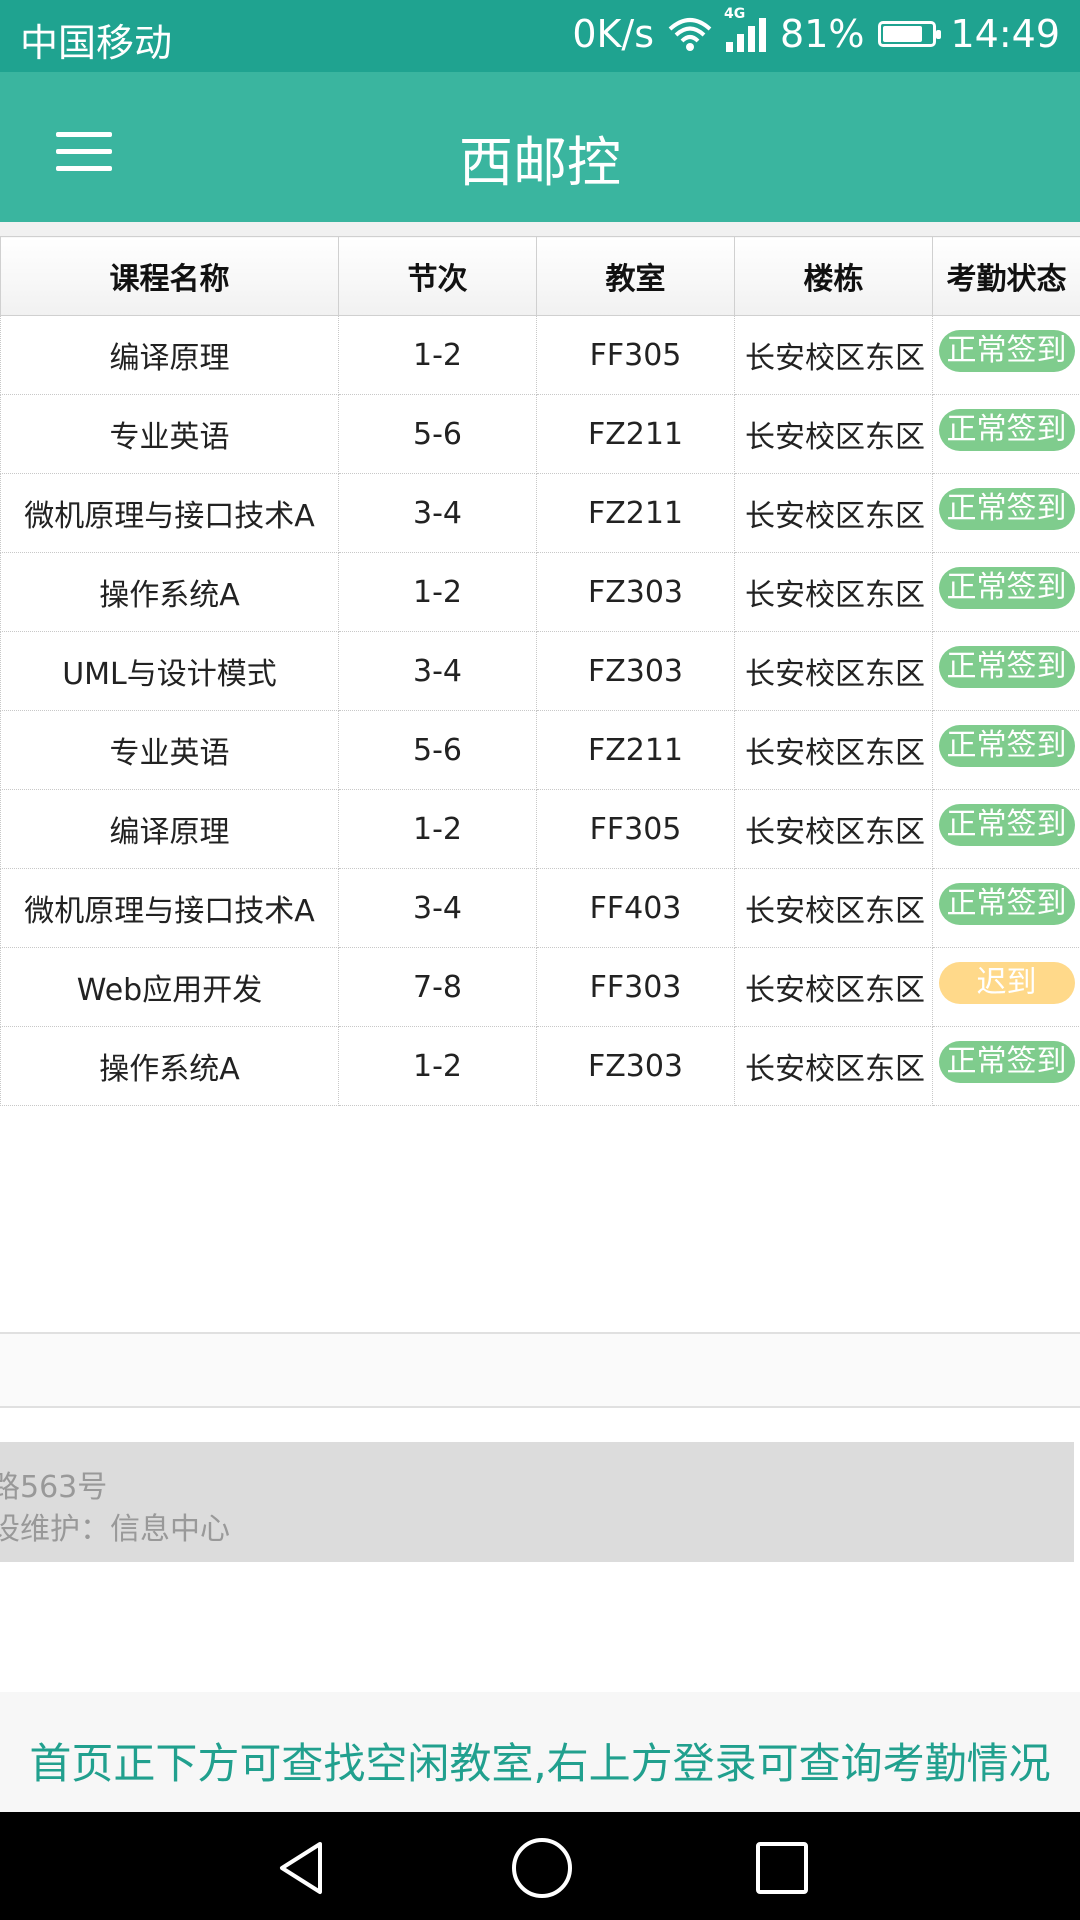  Describe the element at coordinates (782, 1868) in the screenshot. I see `recent-apps-icon` at that location.